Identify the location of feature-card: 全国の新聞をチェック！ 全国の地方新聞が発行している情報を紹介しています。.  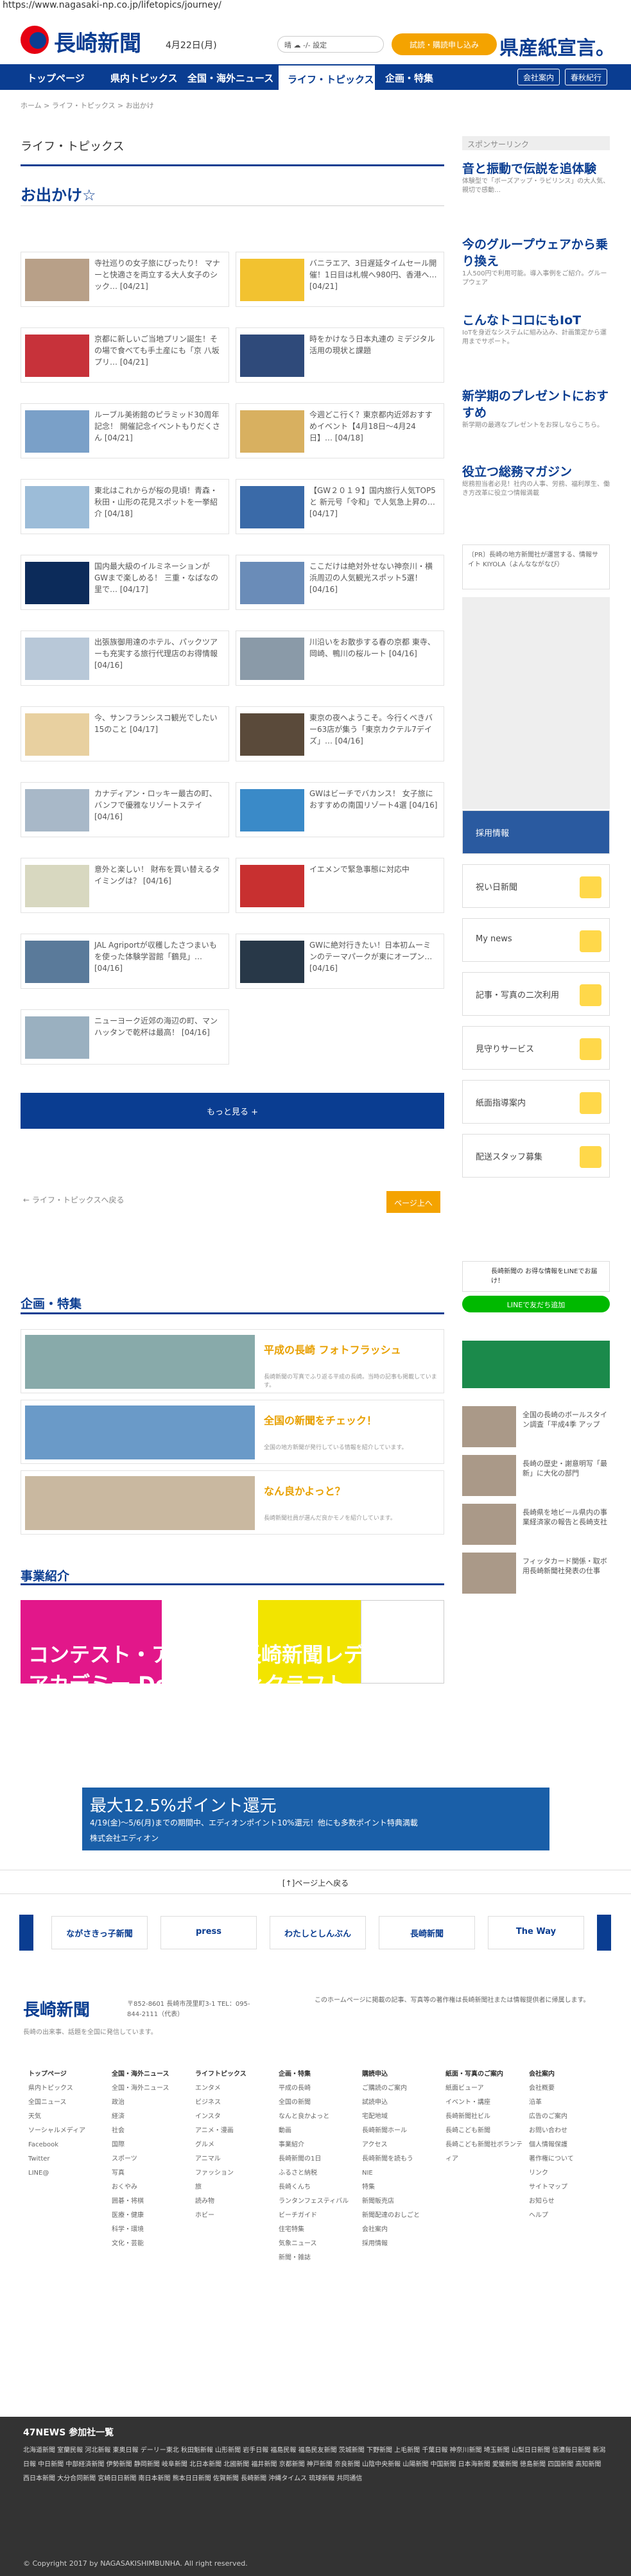
(232, 1432).